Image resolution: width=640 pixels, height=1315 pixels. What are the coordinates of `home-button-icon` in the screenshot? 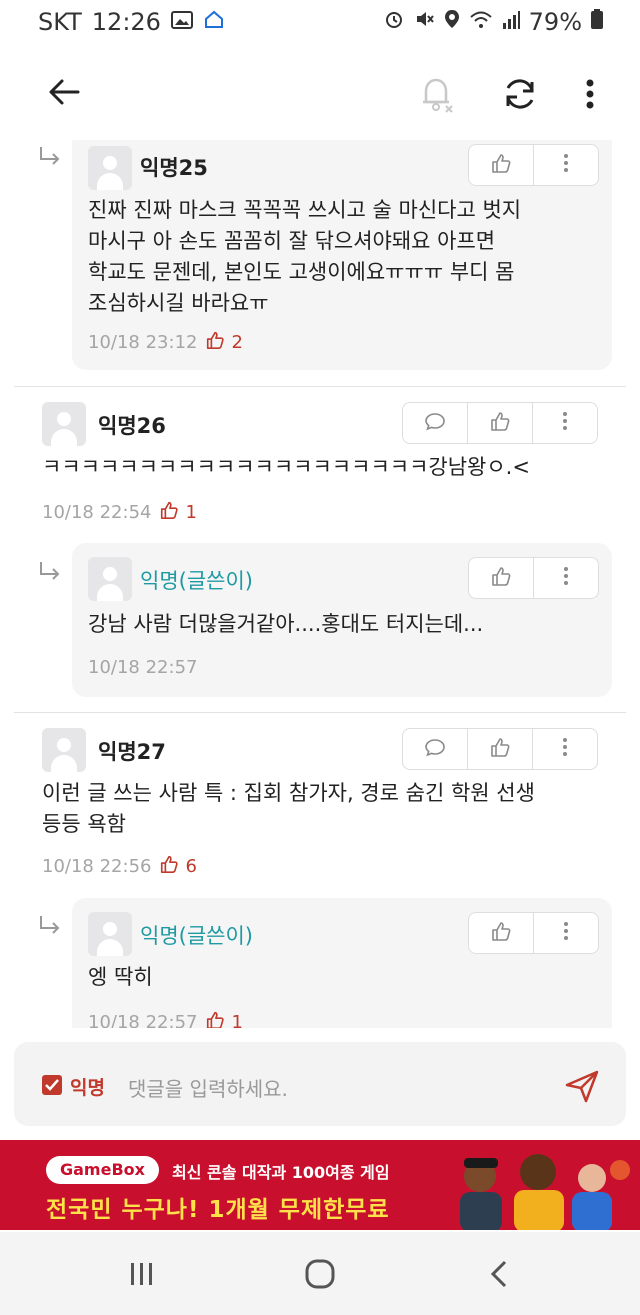 It's located at (320, 1274).